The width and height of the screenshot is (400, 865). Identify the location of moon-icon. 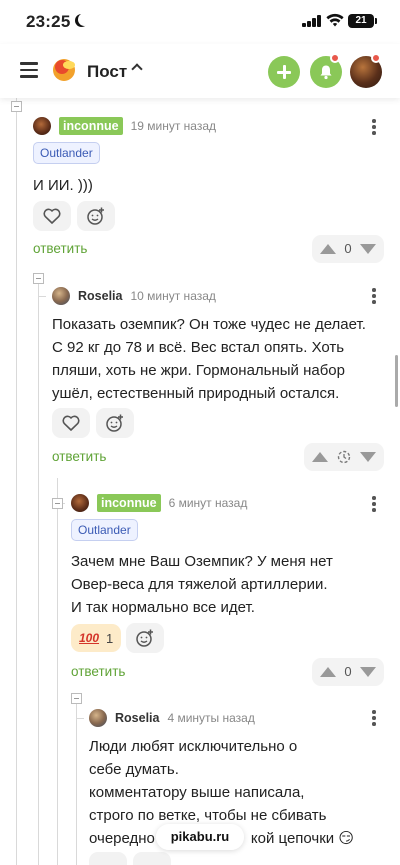
(84, 19).